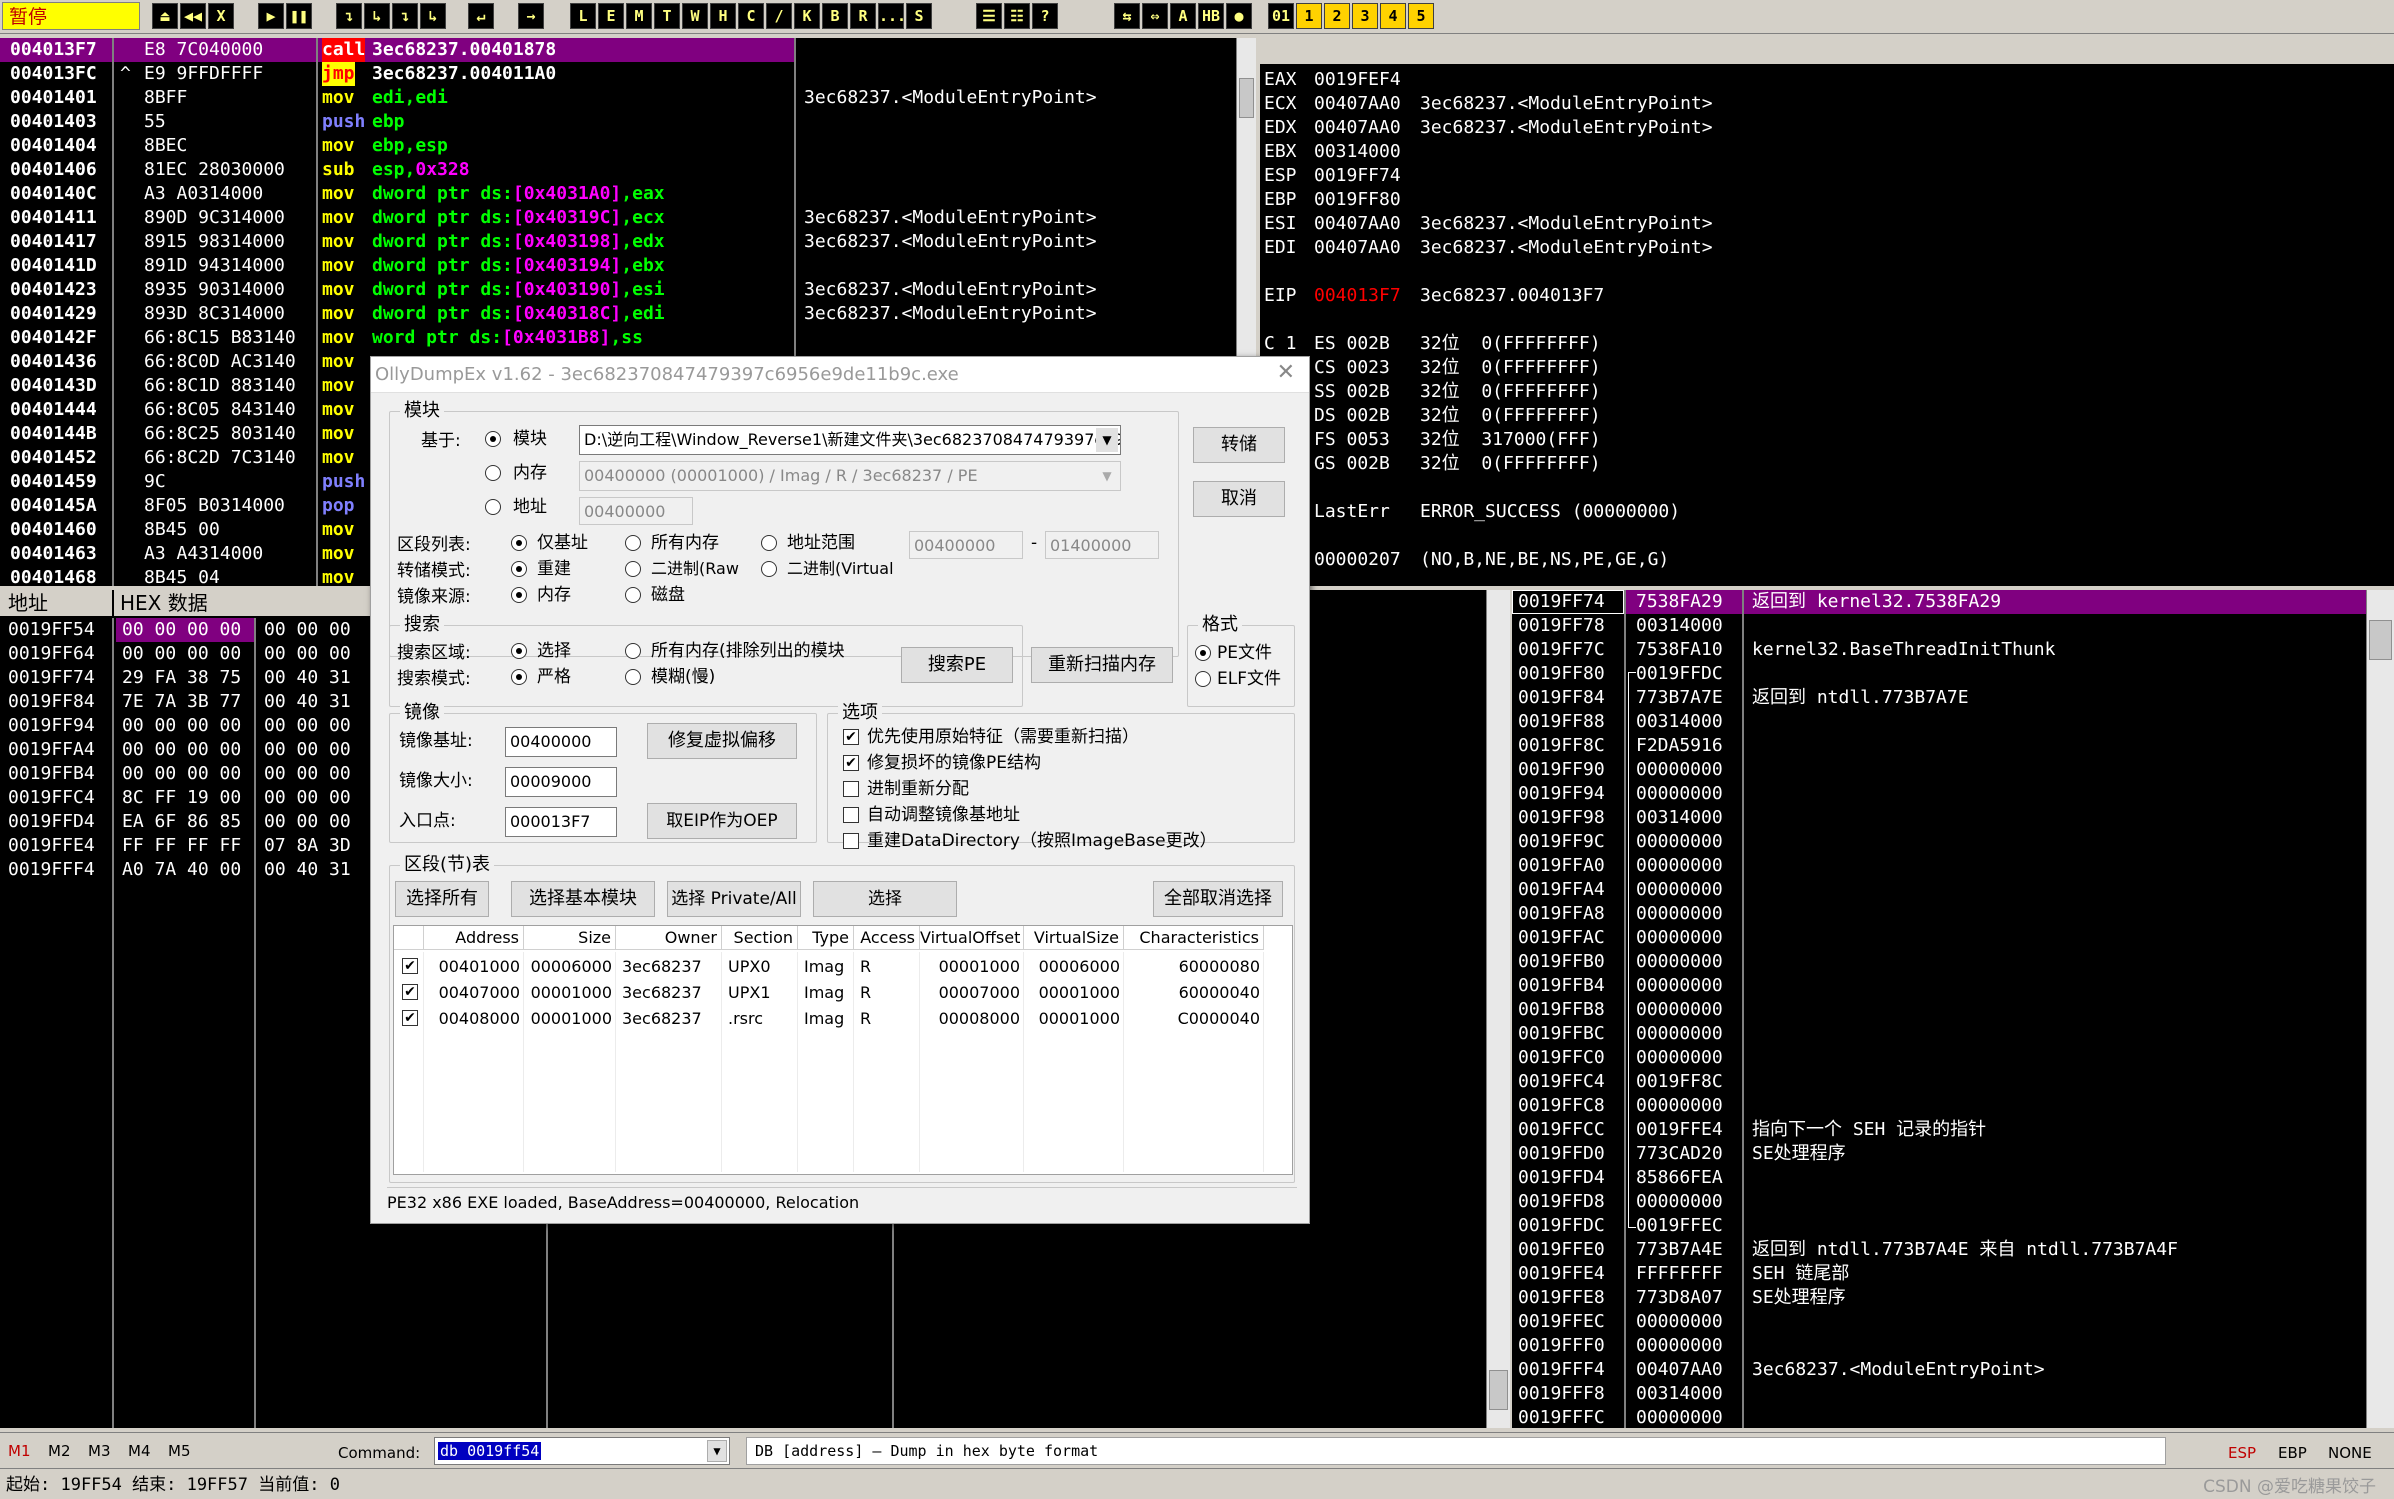 This screenshot has height=1499, width=2394. I want to click on radio-memory, so click(493, 473).